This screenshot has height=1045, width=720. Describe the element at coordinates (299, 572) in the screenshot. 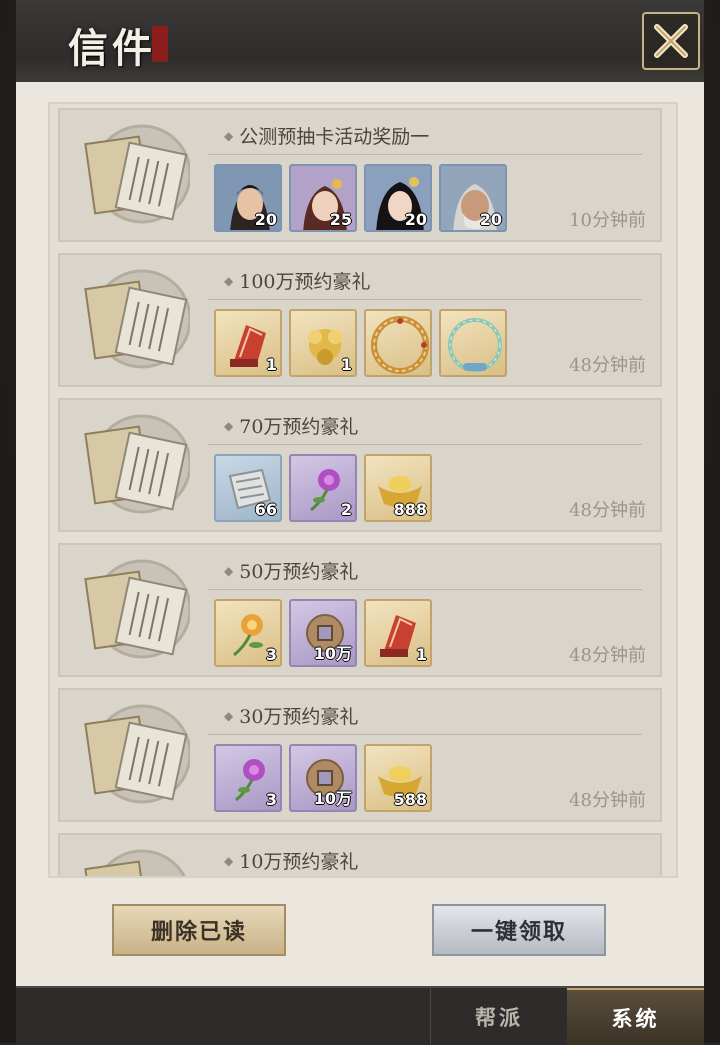

I see `mail-title: 50万预约豪礼` at that location.